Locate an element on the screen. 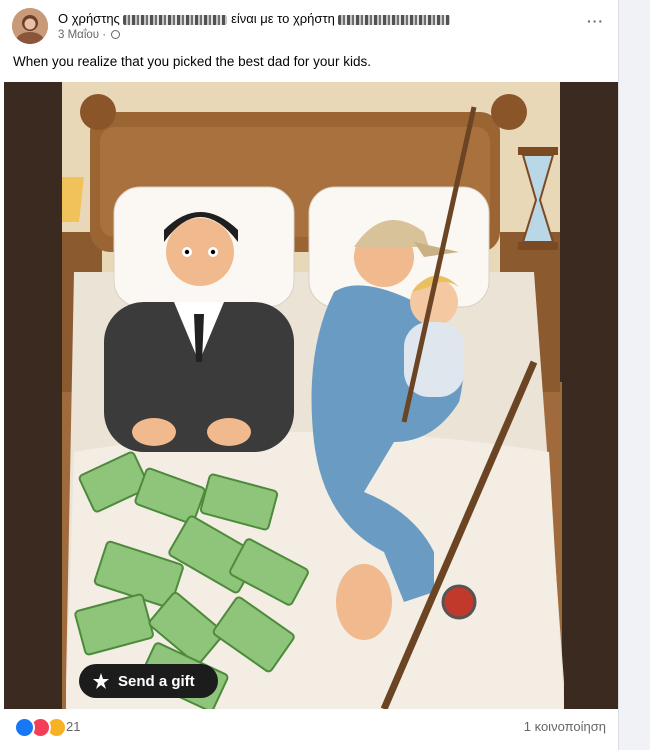  post-meta: 3 Μαΐου · is located at coordinates (89, 35).